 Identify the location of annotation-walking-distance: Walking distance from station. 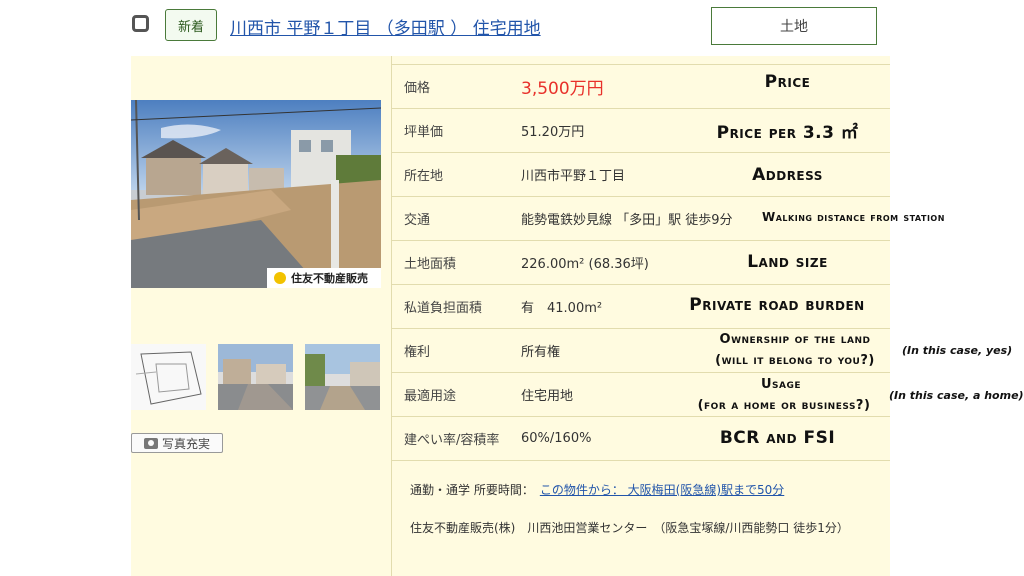
(853, 217).